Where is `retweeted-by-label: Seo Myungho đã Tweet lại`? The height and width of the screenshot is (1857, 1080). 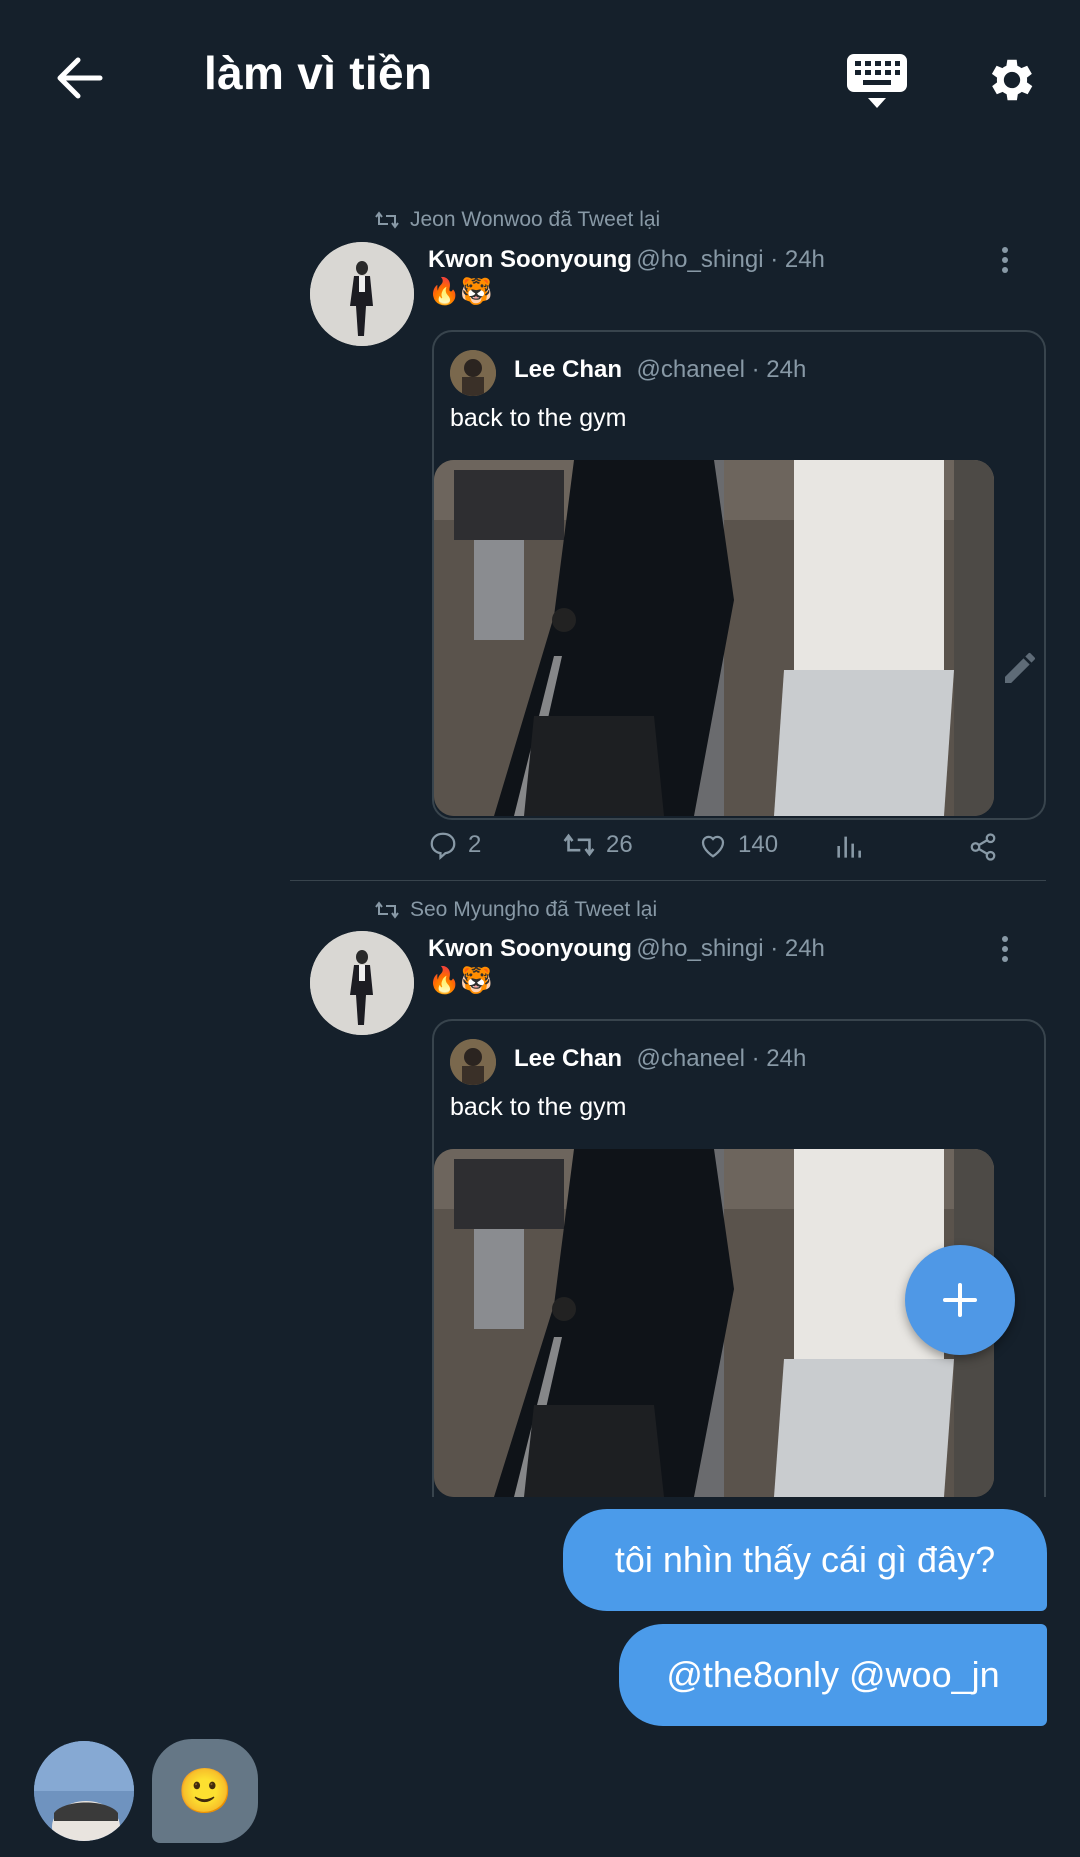 retweeted-by-label: Seo Myungho đã Tweet lại is located at coordinates (534, 909).